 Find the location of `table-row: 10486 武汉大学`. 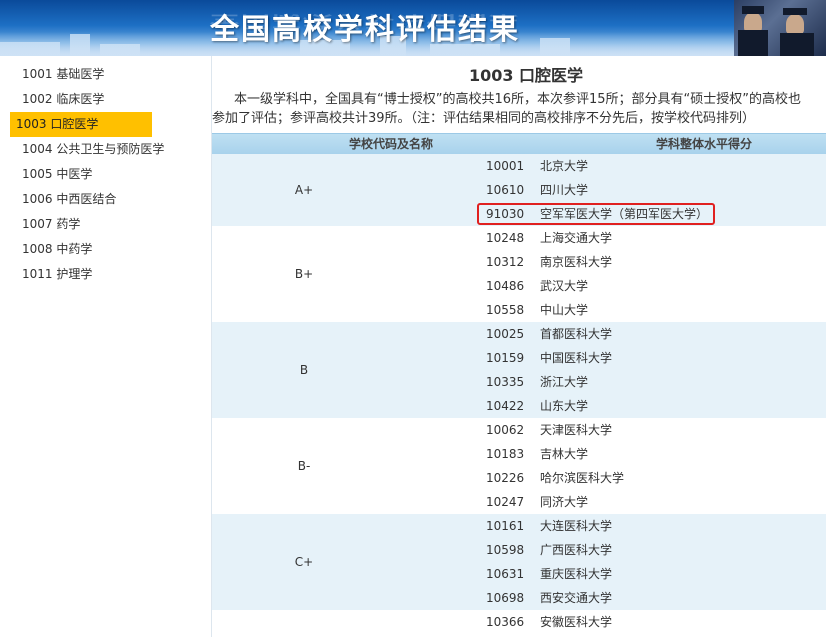

table-row: 10486 武汉大学 is located at coordinates (519, 286).